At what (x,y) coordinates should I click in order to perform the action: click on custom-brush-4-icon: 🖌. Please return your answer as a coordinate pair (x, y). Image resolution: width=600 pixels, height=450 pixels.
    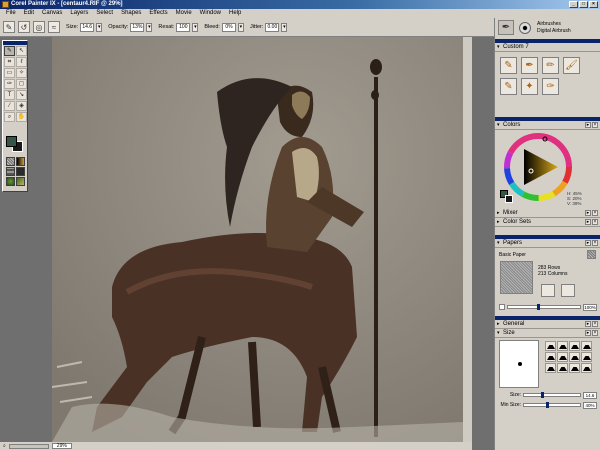
    Looking at the image, I should click on (571, 65).